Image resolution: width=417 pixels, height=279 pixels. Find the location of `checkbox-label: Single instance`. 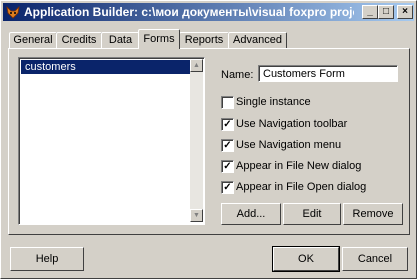

checkbox-label: Single instance is located at coordinates (273, 102).